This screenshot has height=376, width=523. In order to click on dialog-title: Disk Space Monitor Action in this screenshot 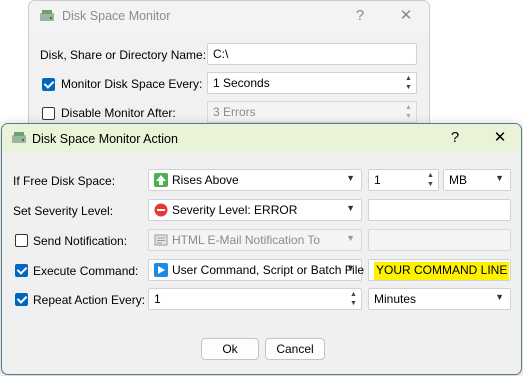, I will do `click(105, 139)`.